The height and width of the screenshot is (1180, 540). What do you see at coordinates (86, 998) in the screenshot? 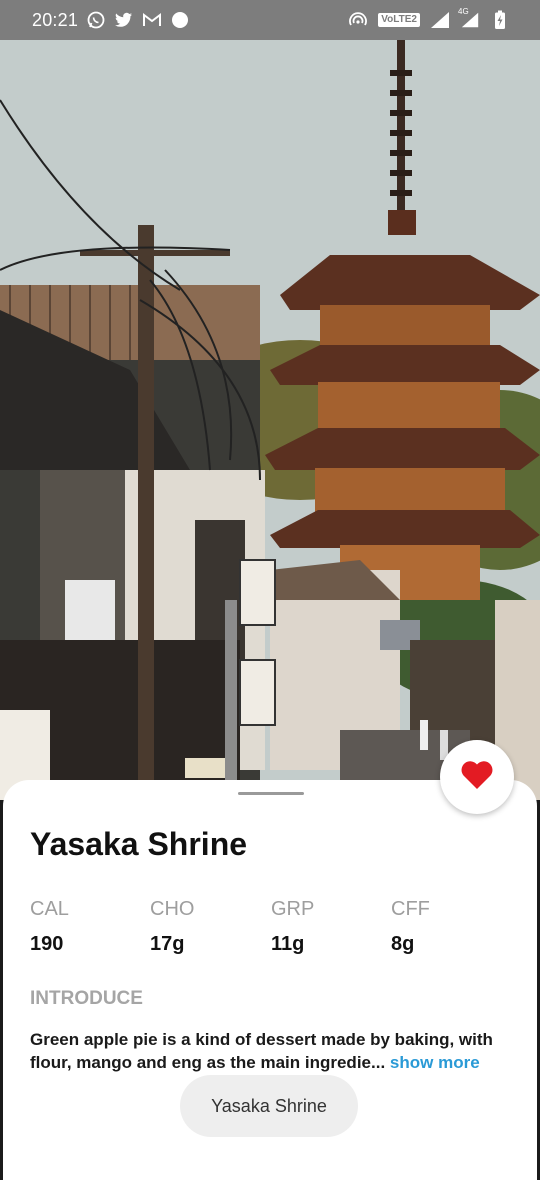
I see `introduce-label: INTRODUCE` at bounding box center [86, 998].